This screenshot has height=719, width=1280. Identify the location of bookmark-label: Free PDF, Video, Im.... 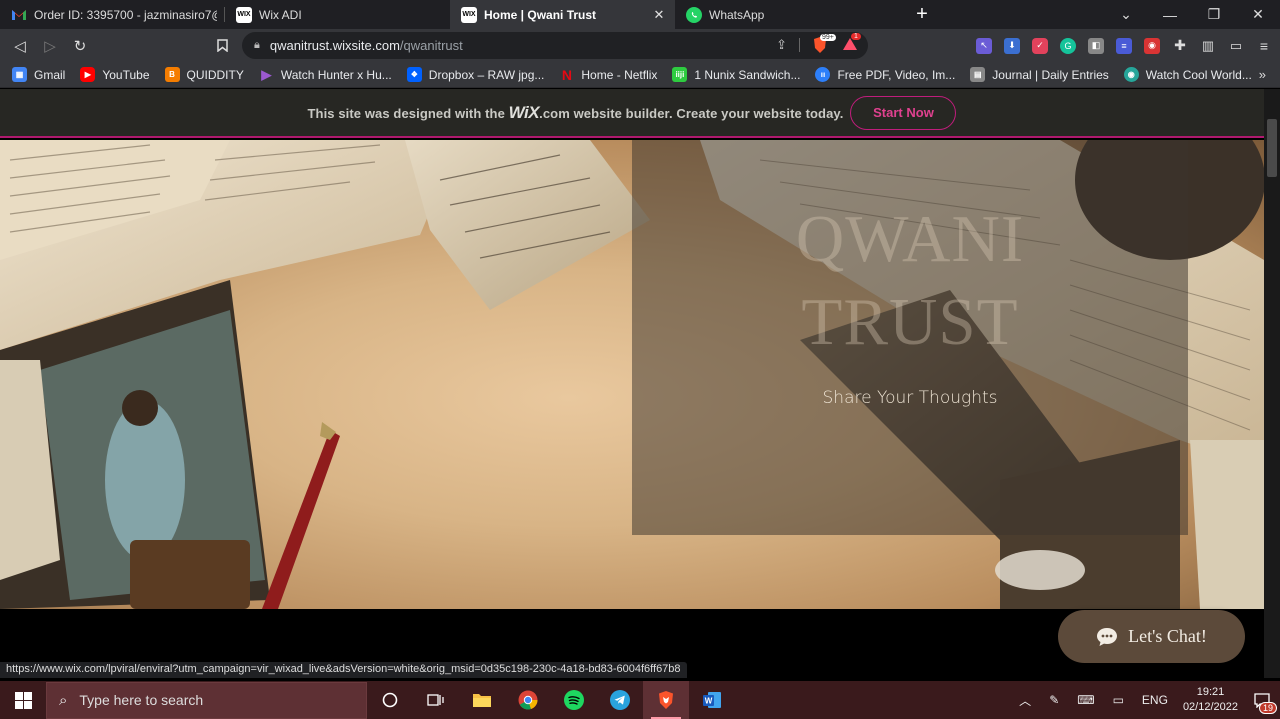
(896, 74).